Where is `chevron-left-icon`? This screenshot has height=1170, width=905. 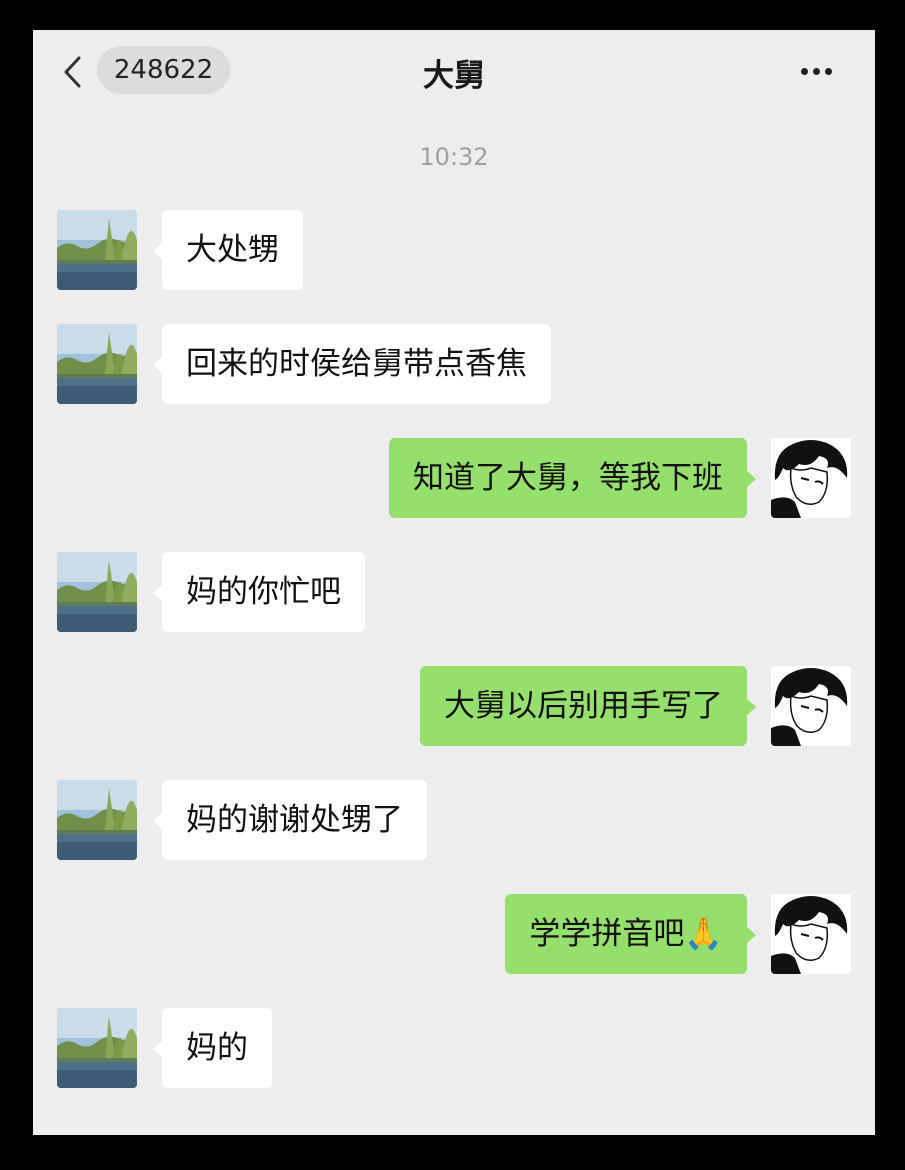
chevron-left-icon is located at coordinates (72, 72).